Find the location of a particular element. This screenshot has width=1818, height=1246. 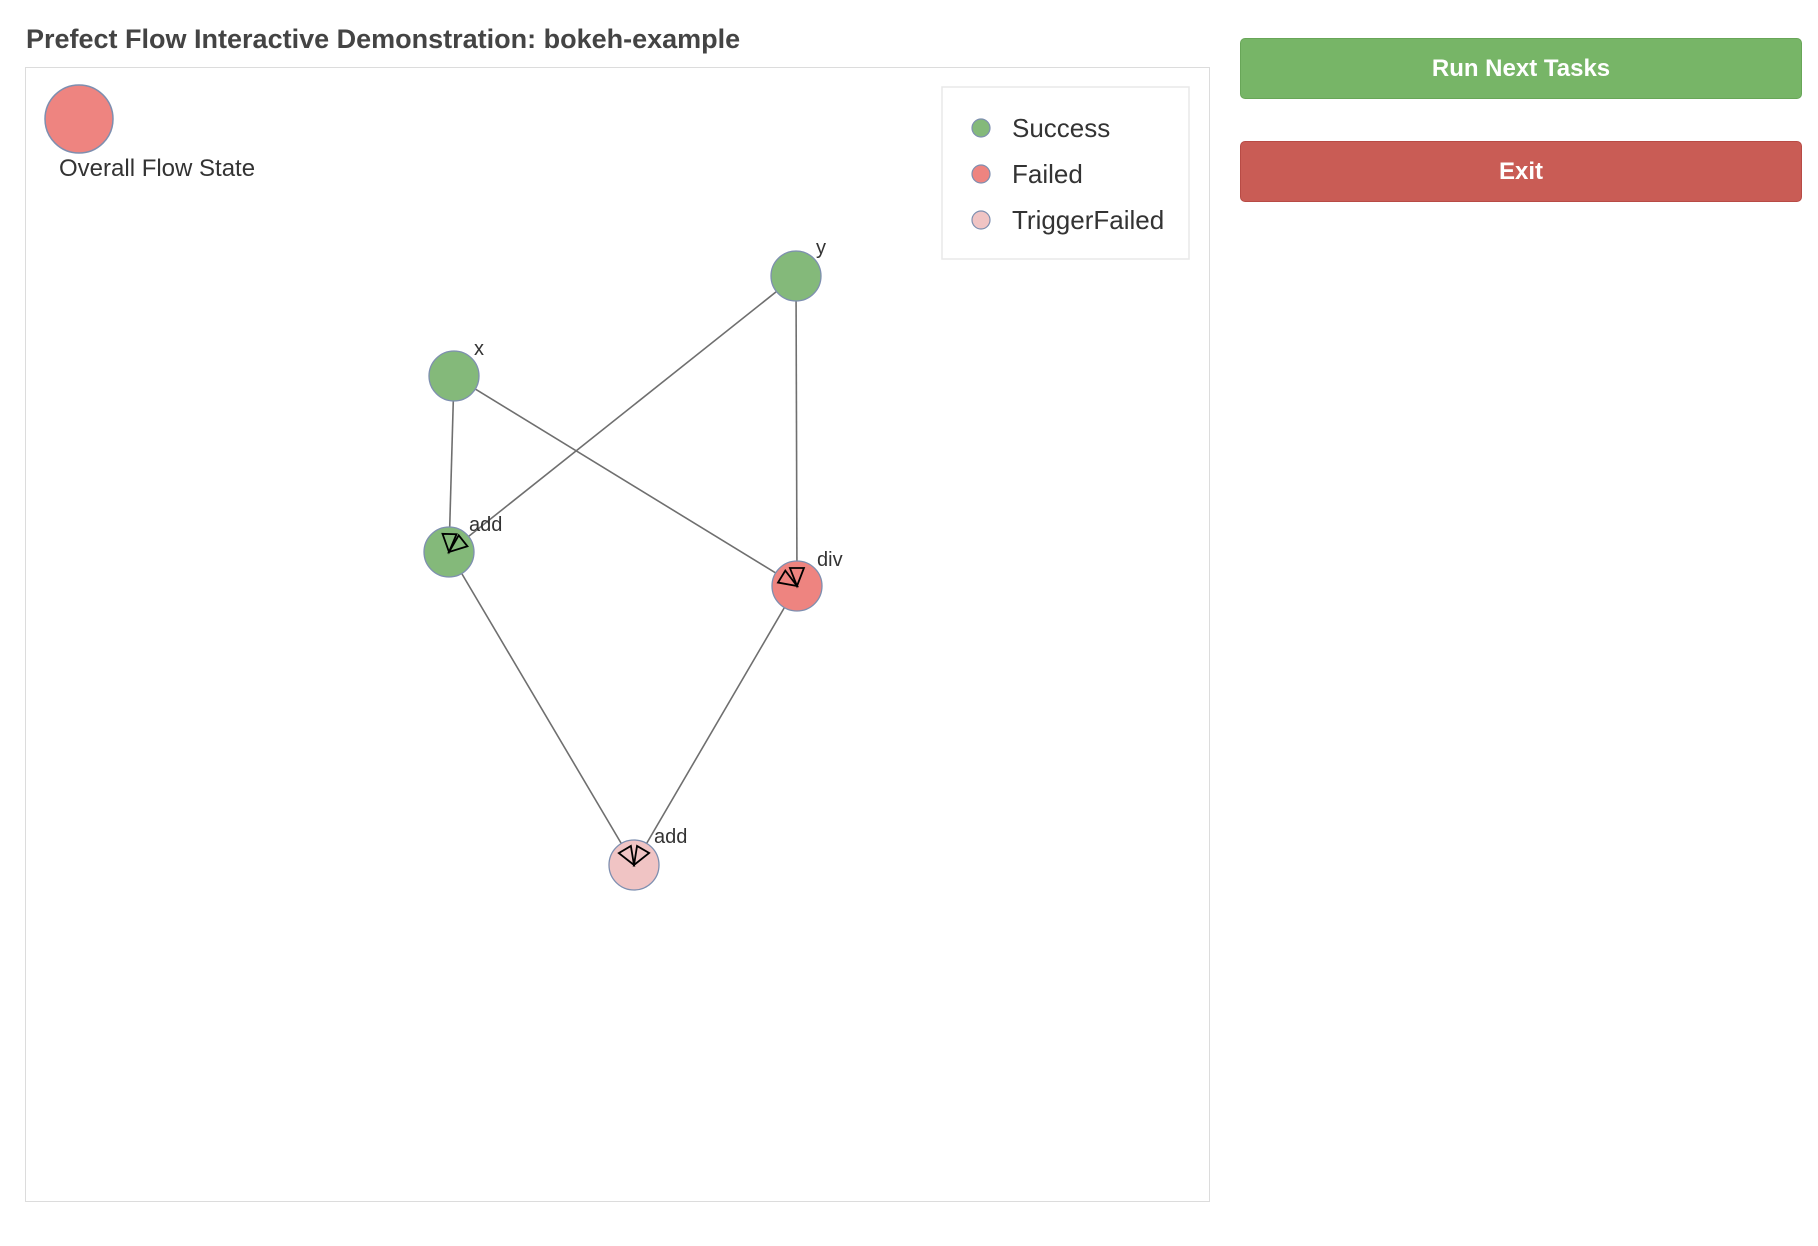

legend-label-trigger-failed: TriggerFailed is located at coordinates (1088, 220).